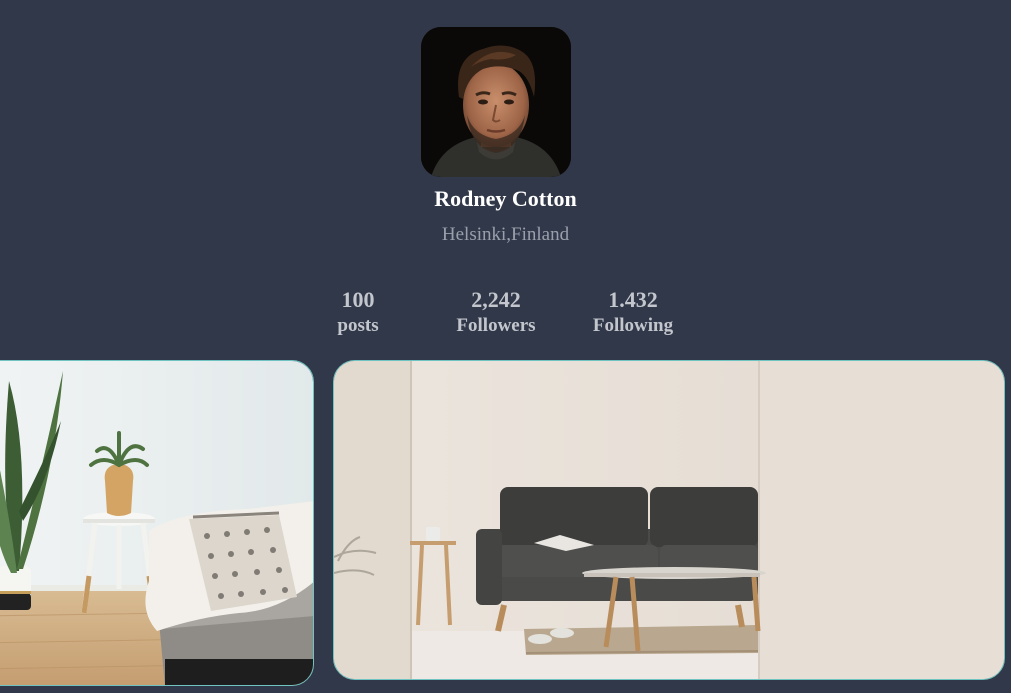 This screenshot has width=1011, height=693. What do you see at coordinates (496, 325) in the screenshot?
I see `stat-followers-label: Followers` at bounding box center [496, 325].